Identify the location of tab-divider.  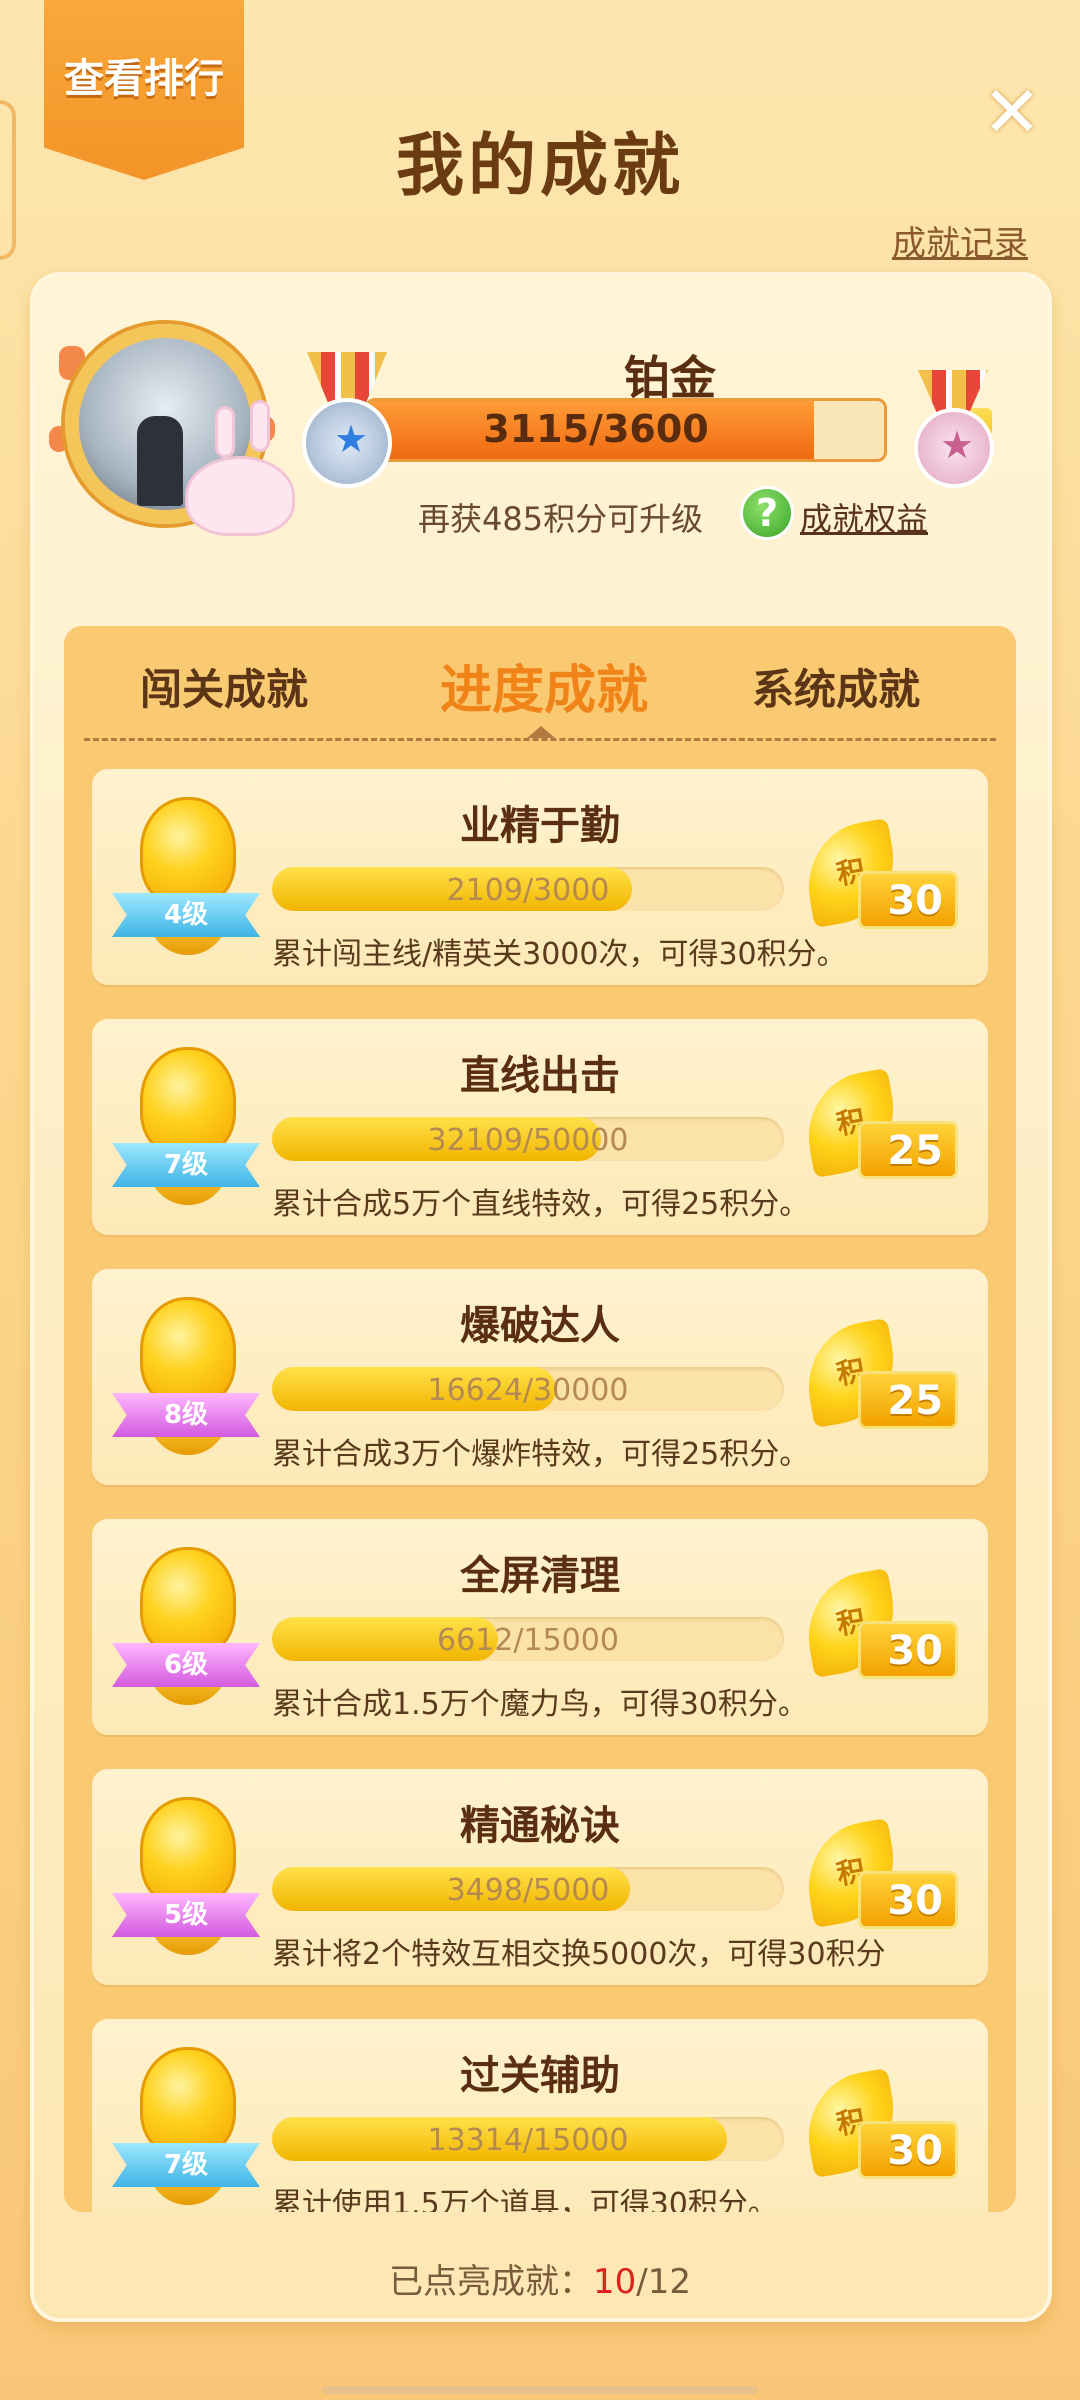
(540, 739).